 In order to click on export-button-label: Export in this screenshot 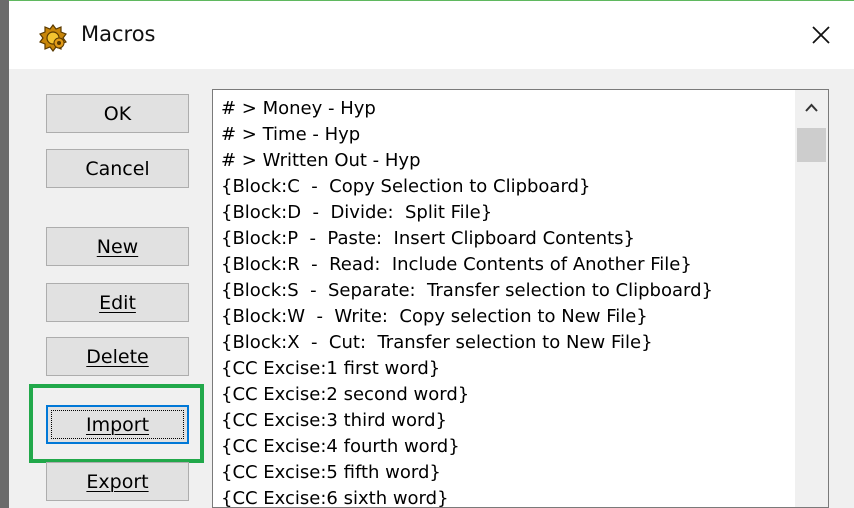, I will do `click(117, 482)`.